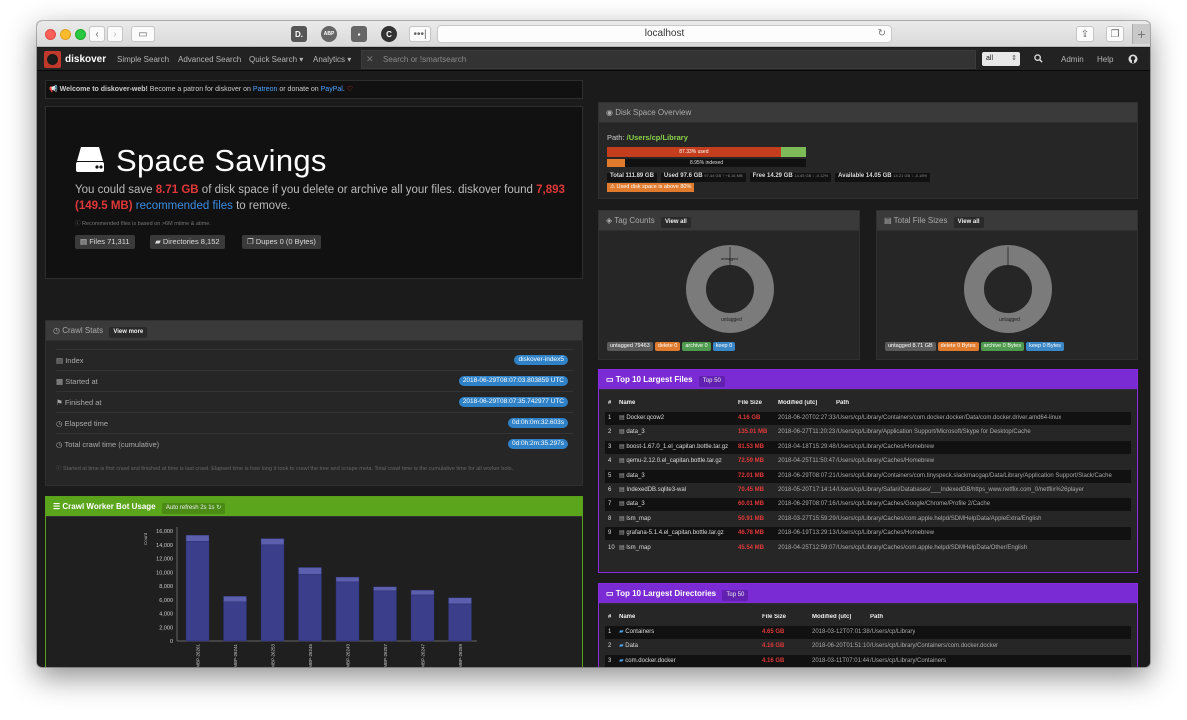  What do you see at coordinates (1115, 34) in the screenshot?
I see `tabs-overview-icon: ❐` at bounding box center [1115, 34].